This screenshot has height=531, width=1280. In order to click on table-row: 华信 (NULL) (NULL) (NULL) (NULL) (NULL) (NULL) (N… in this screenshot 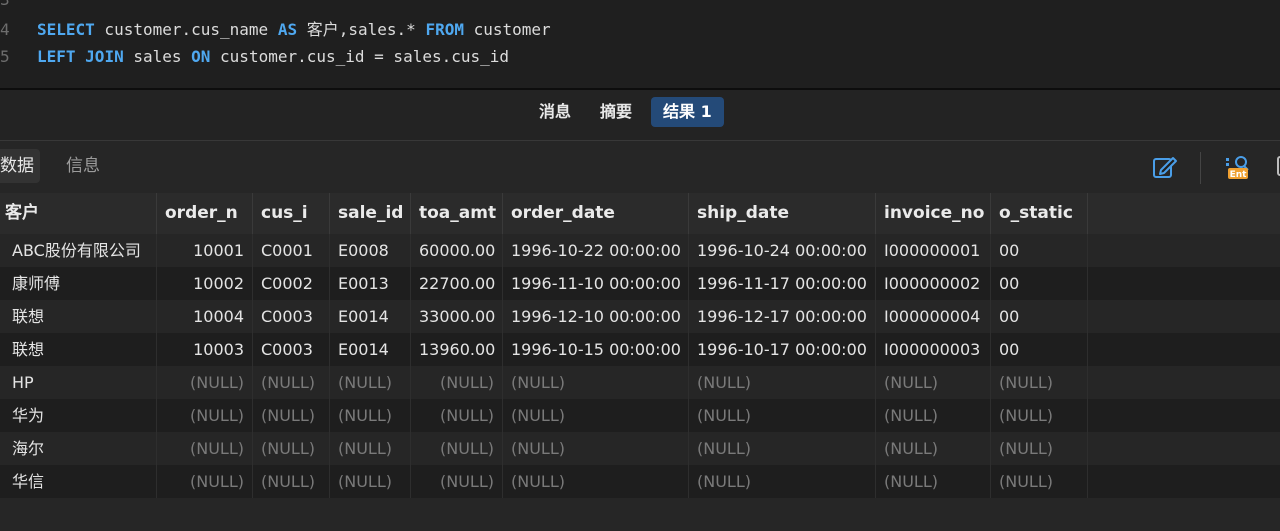, I will do `click(640, 481)`.